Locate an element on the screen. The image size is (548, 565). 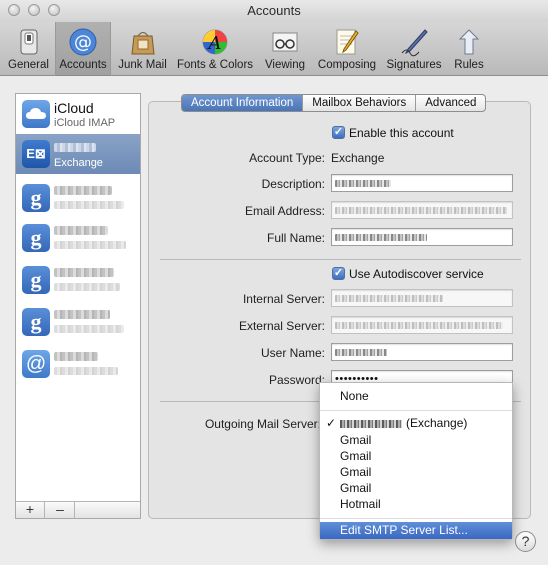
account-name: iCloud is located at coordinates (74, 108).